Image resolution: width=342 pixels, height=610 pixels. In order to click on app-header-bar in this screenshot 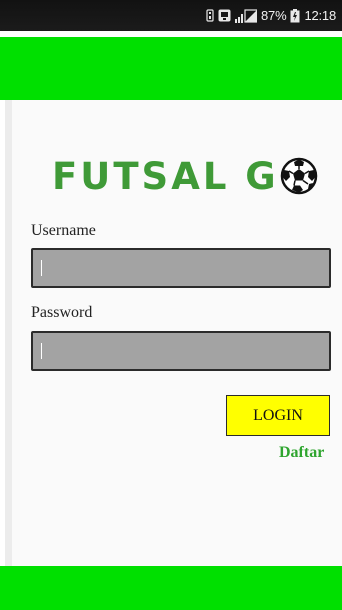, I will do `click(171, 68)`.